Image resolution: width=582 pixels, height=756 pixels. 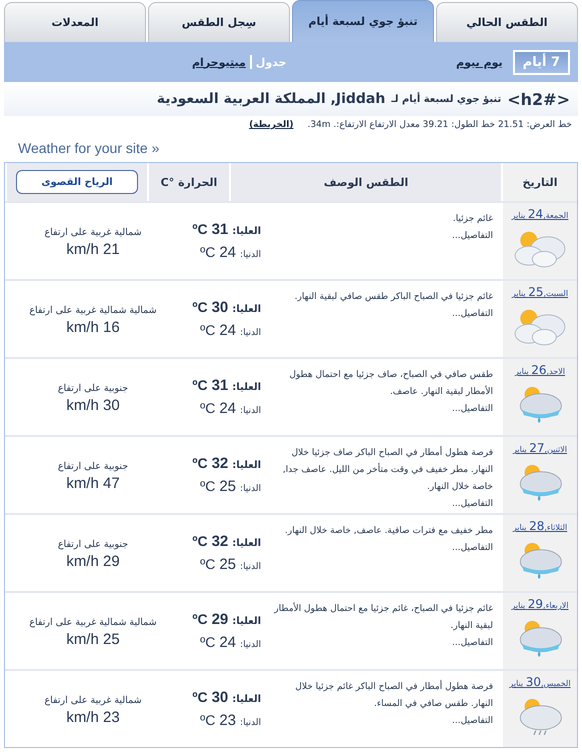 What do you see at coordinates (93, 639) in the screenshot?
I see `wind-speed: 25 km/h` at bounding box center [93, 639].